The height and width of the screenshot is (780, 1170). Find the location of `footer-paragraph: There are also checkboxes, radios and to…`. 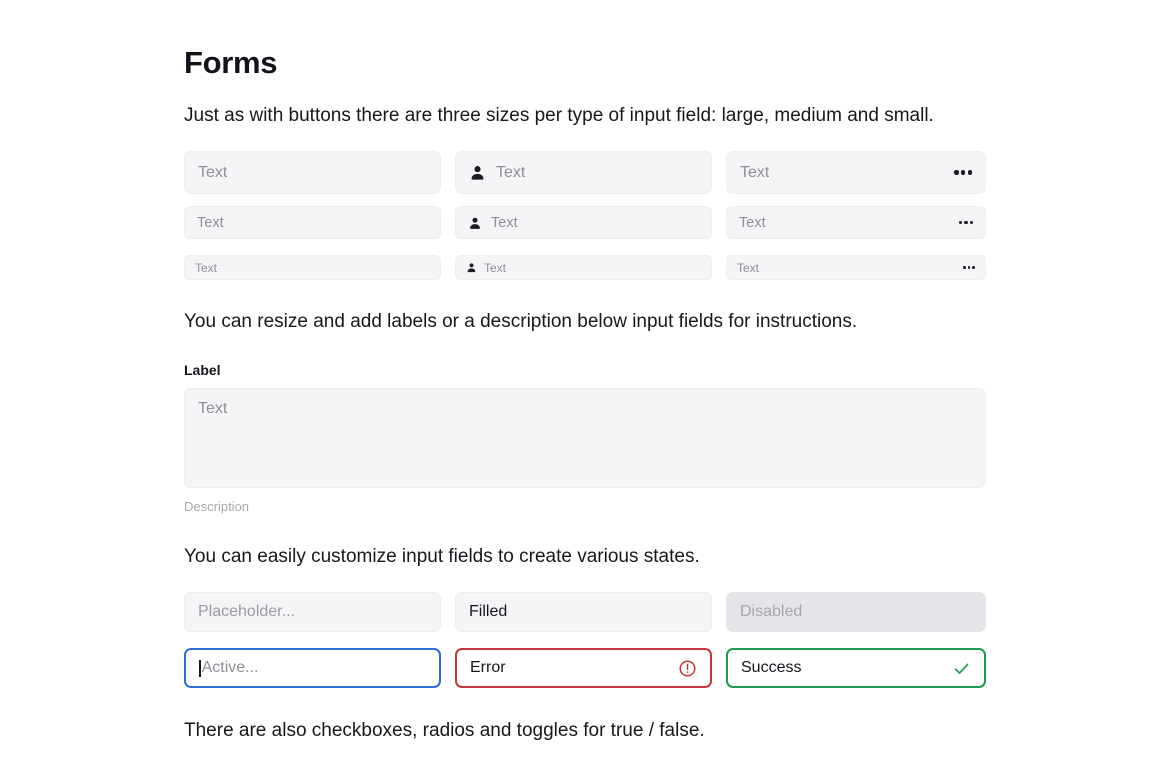

footer-paragraph: There are also checkboxes, radios and to… is located at coordinates (444, 730).